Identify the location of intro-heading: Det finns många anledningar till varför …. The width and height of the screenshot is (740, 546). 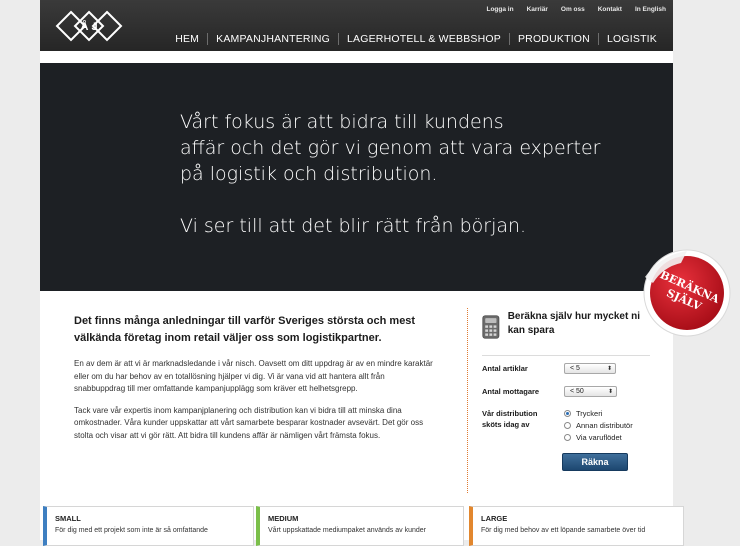
(245, 329).